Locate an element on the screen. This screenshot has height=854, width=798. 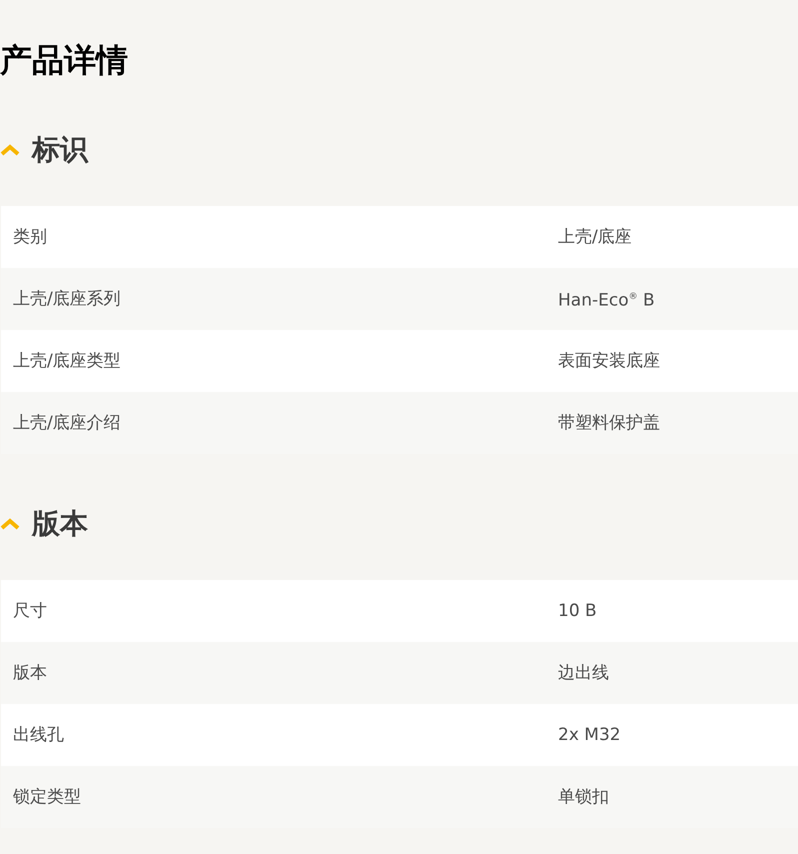
section-heading: 版本 is located at coordinates (60, 524).